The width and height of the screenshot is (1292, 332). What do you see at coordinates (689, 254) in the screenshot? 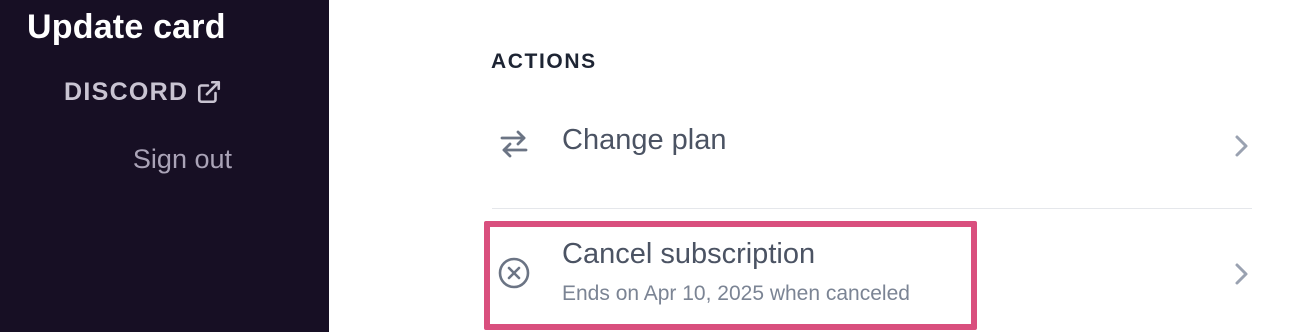
I see `cancel-subscription-label: Cancel subscription` at bounding box center [689, 254].